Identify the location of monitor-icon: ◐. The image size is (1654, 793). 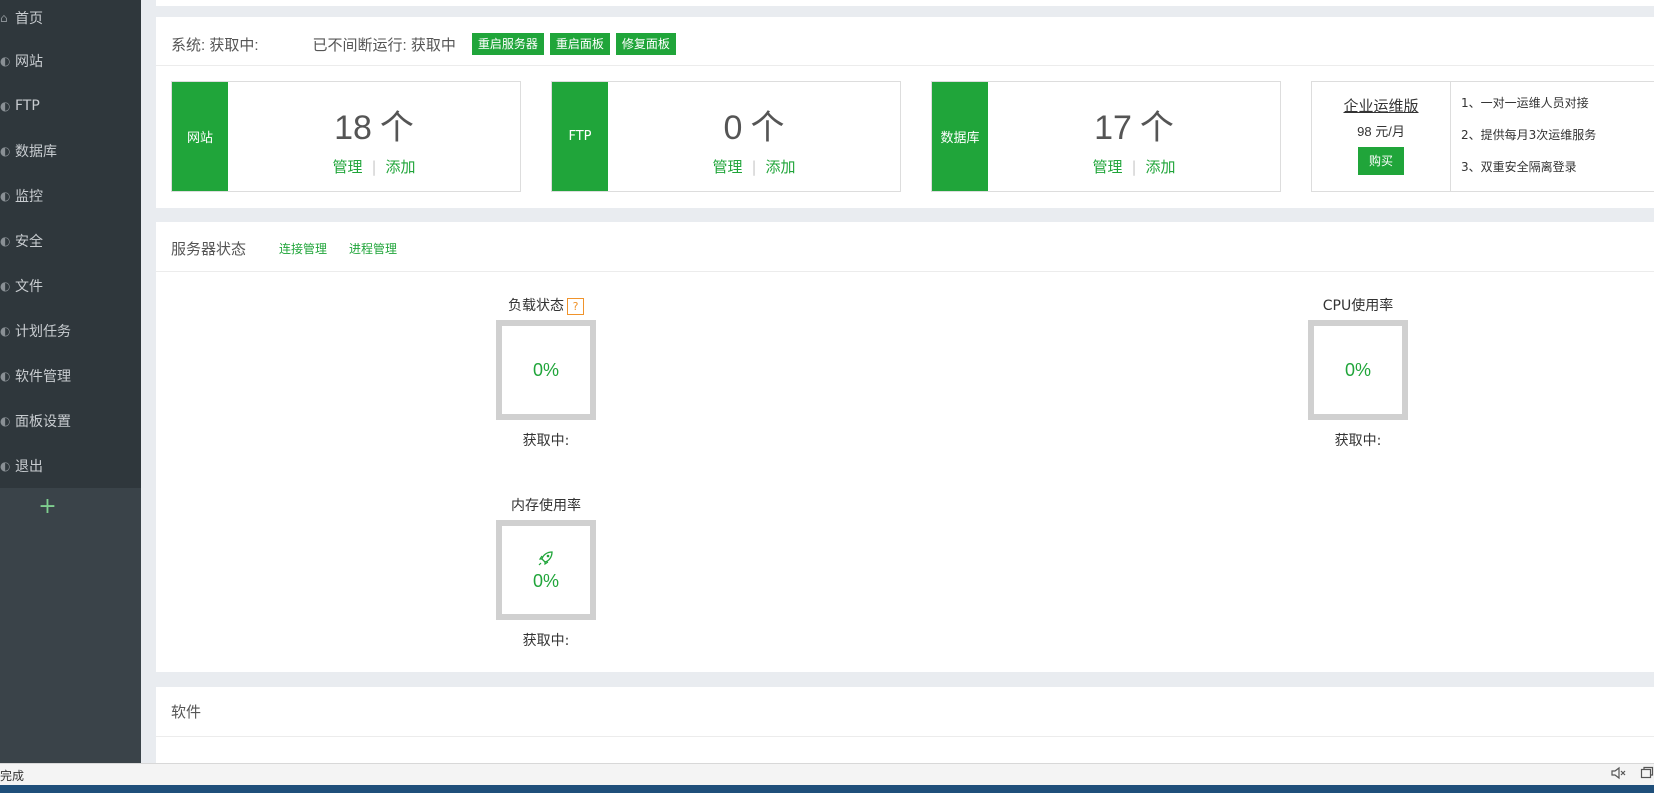
(5, 195).